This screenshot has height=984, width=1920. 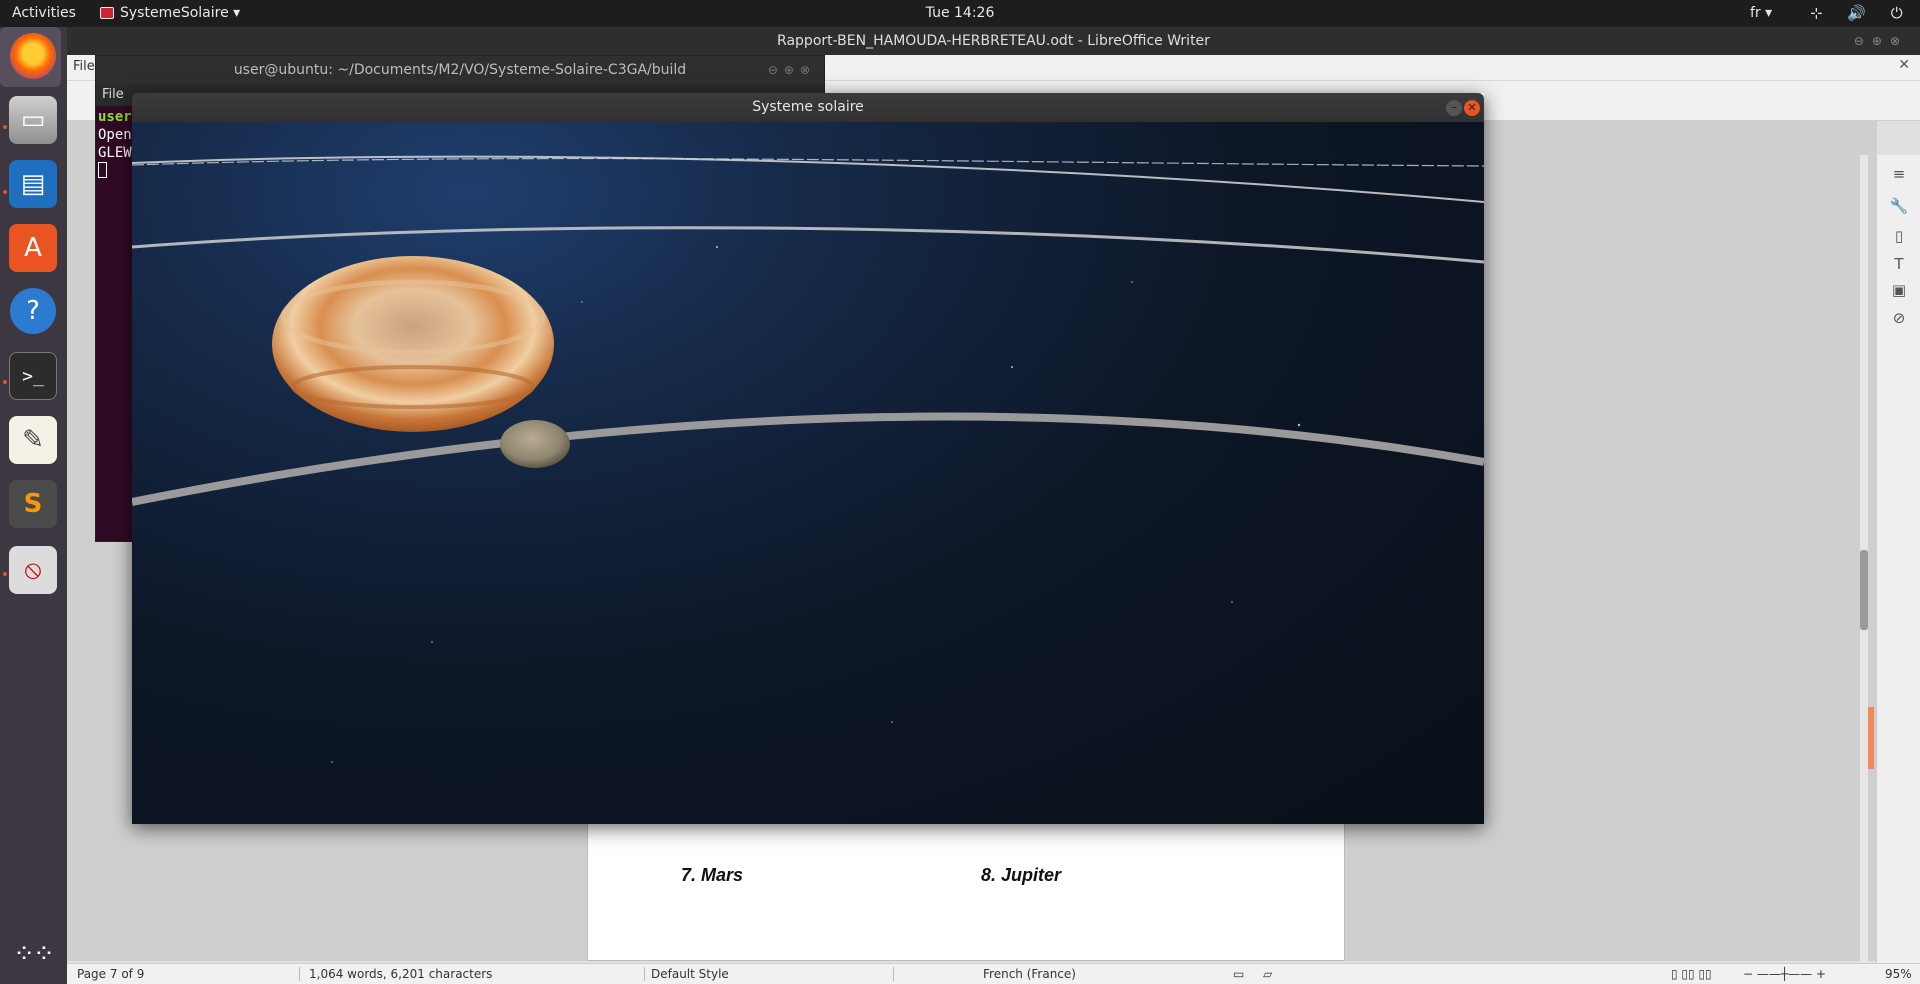 What do you see at coordinates (712, 875) in the screenshot?
I see `caption-mars: 7. Mars` at bounding box center [712, 875].